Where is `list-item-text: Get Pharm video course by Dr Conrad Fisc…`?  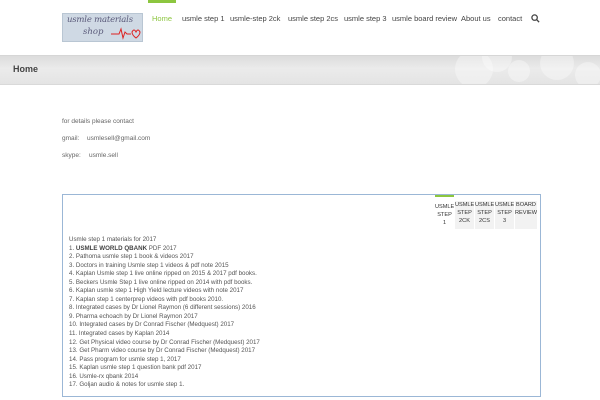 list-item-text: Get Pharm video course by Dr Conrad Fisc… is located at coordinates (167, 351).